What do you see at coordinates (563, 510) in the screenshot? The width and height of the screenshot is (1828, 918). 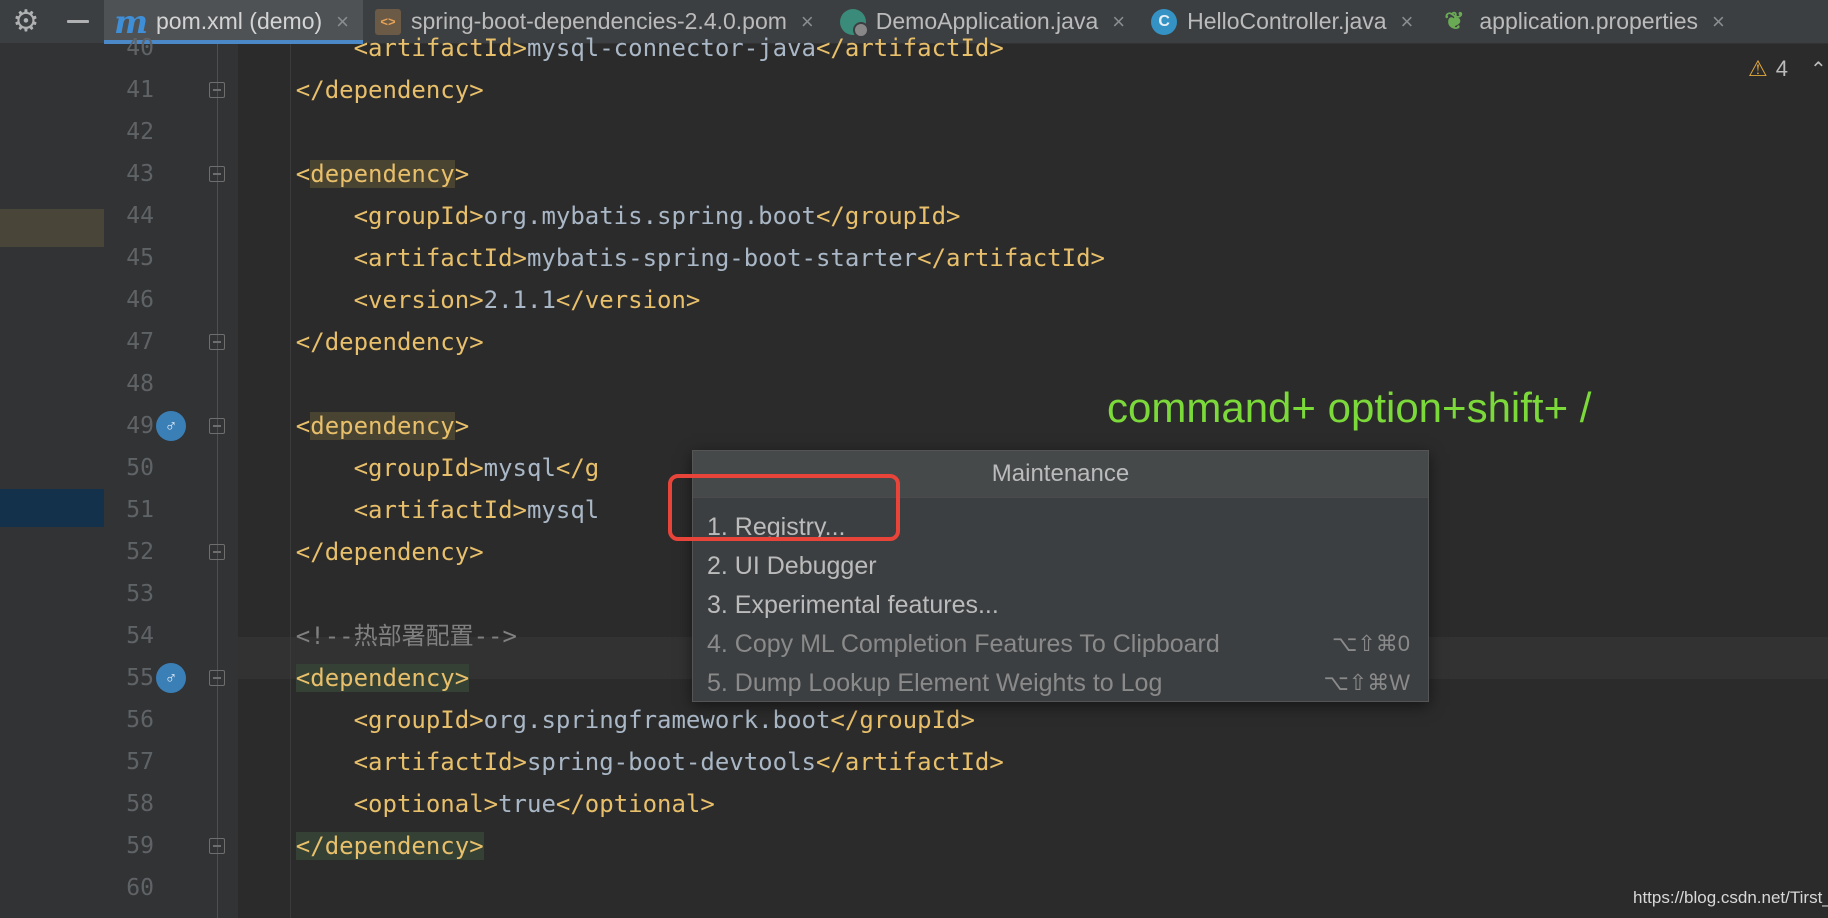 I see `code-token: mysql` at bounding box center [563, 510].